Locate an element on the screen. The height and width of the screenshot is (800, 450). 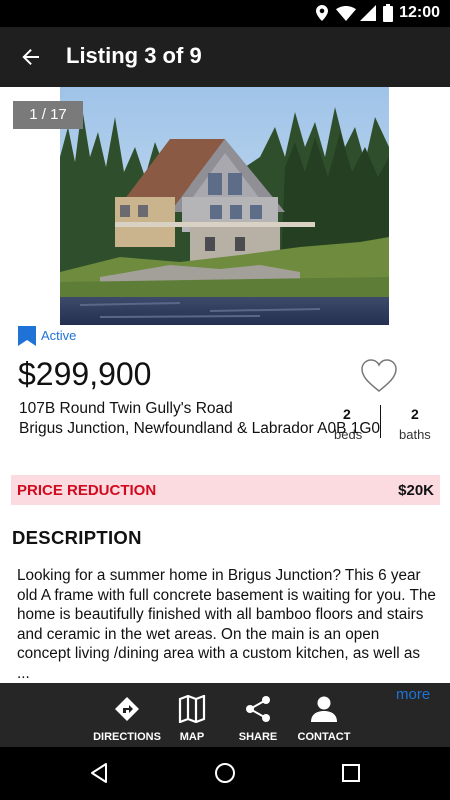
signal-icon is located at coordinates (368, 13).